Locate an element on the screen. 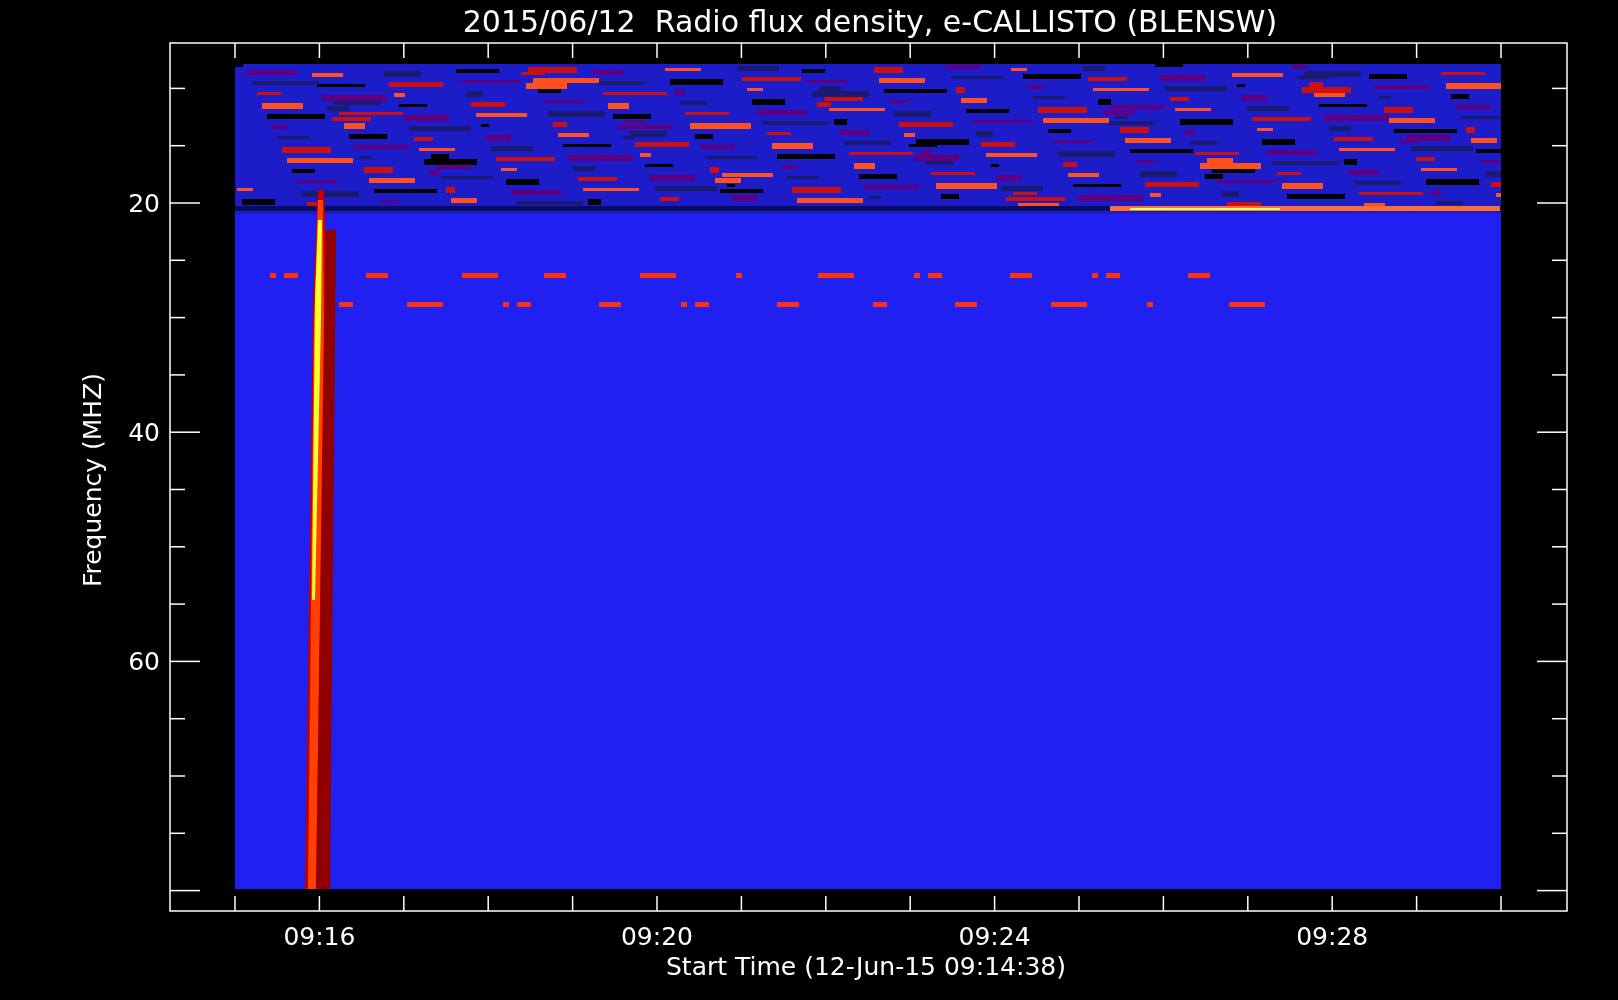 This screenshot has width=1618, height=1000. x-axis-label: Start Time (12-Jun-15 09:14:38) is located at coordinates (866, 966).